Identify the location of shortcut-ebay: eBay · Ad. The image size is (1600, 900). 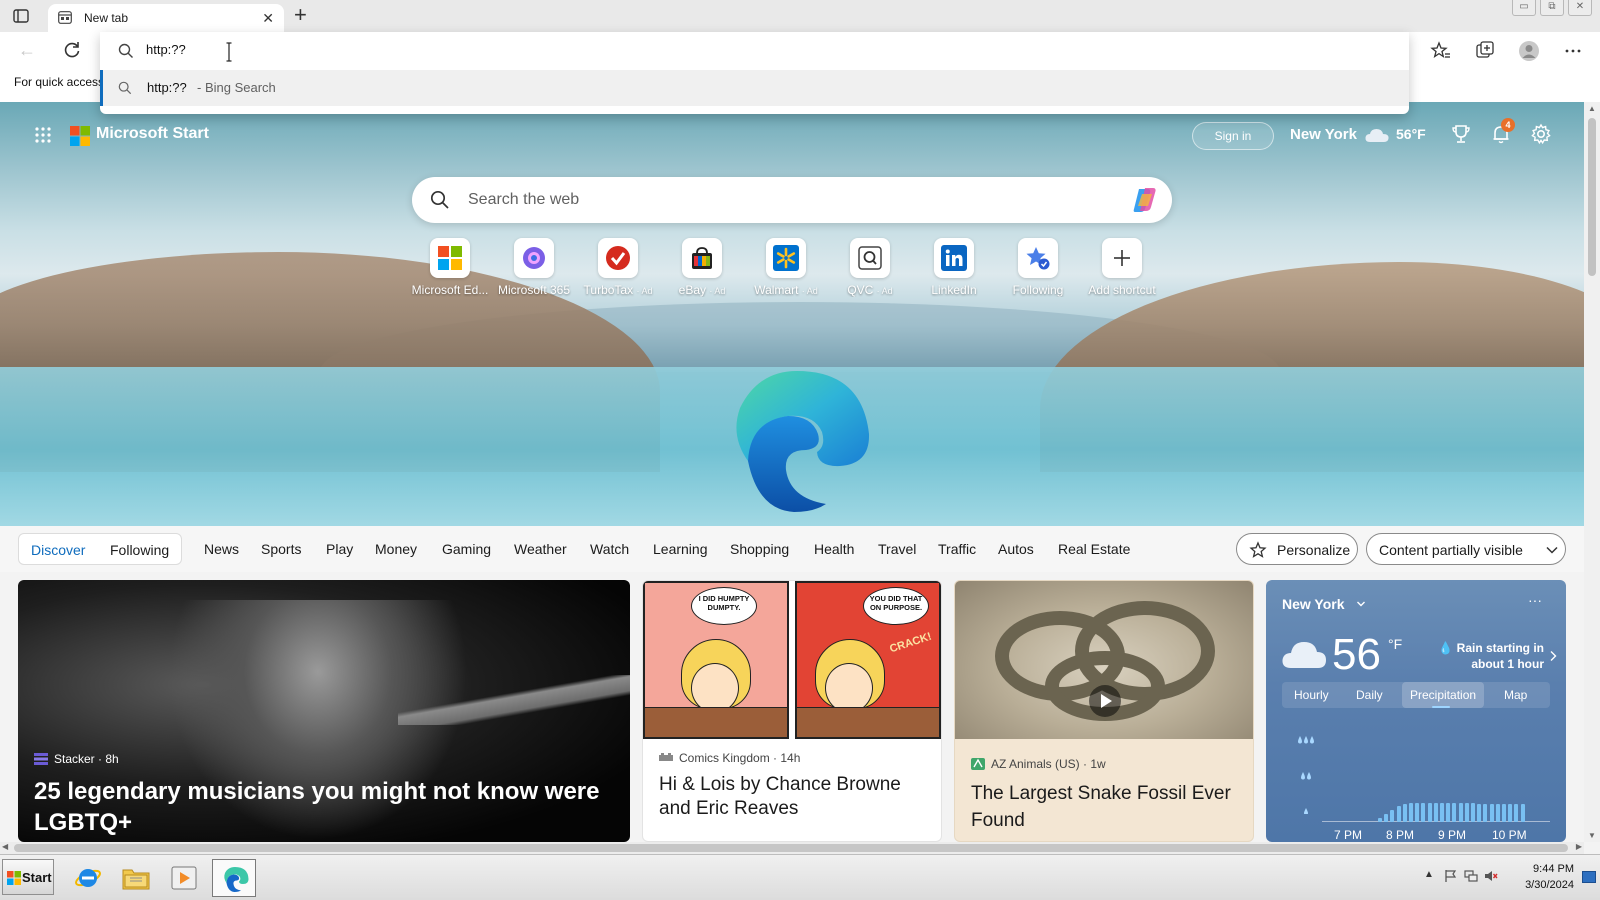
(704, 273).